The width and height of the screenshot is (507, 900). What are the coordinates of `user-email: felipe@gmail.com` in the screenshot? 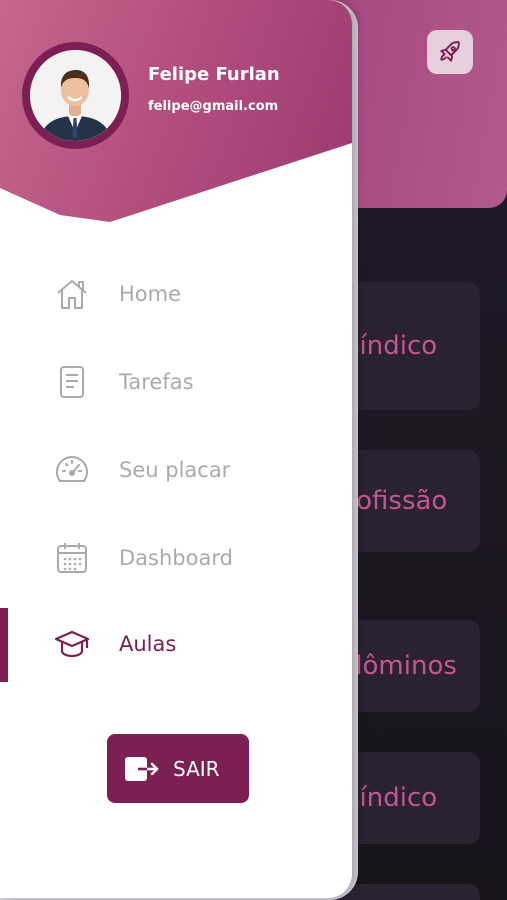 It's located at (213, 106).